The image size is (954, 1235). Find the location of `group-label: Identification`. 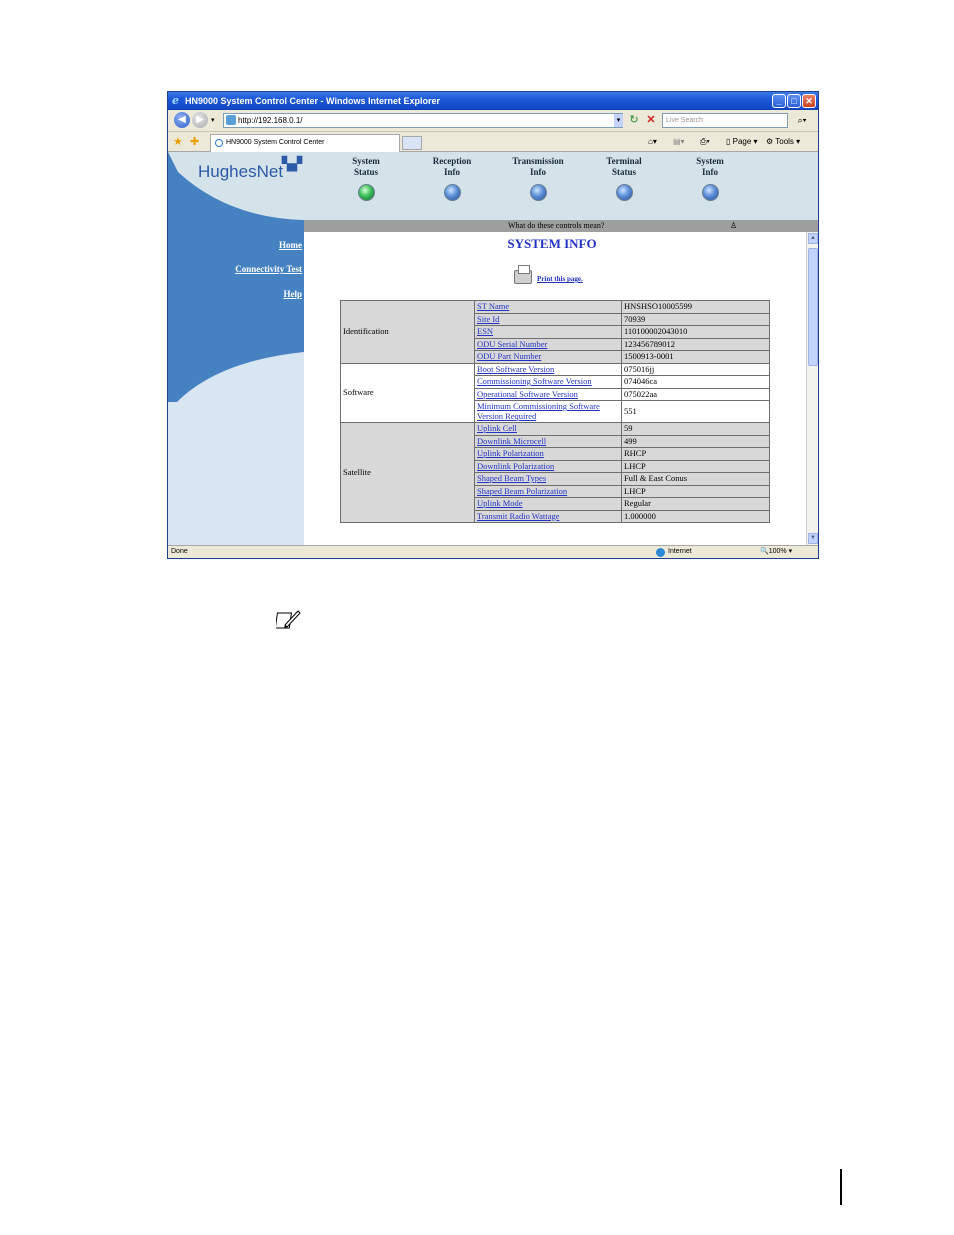

group-label: Identification is located at coordinates (407, 332).